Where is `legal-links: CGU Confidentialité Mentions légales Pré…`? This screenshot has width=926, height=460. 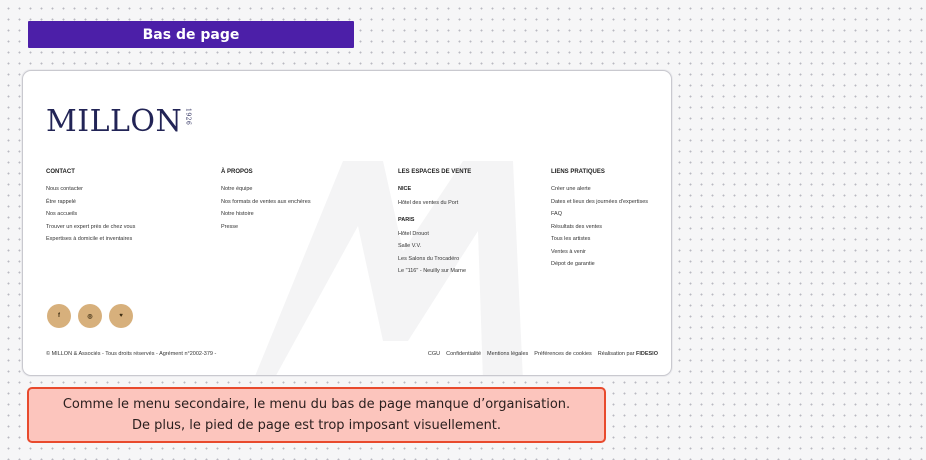 legal-links: CGU Confidentialité Mentions légales Pré… is located at coordinates (543, 354).